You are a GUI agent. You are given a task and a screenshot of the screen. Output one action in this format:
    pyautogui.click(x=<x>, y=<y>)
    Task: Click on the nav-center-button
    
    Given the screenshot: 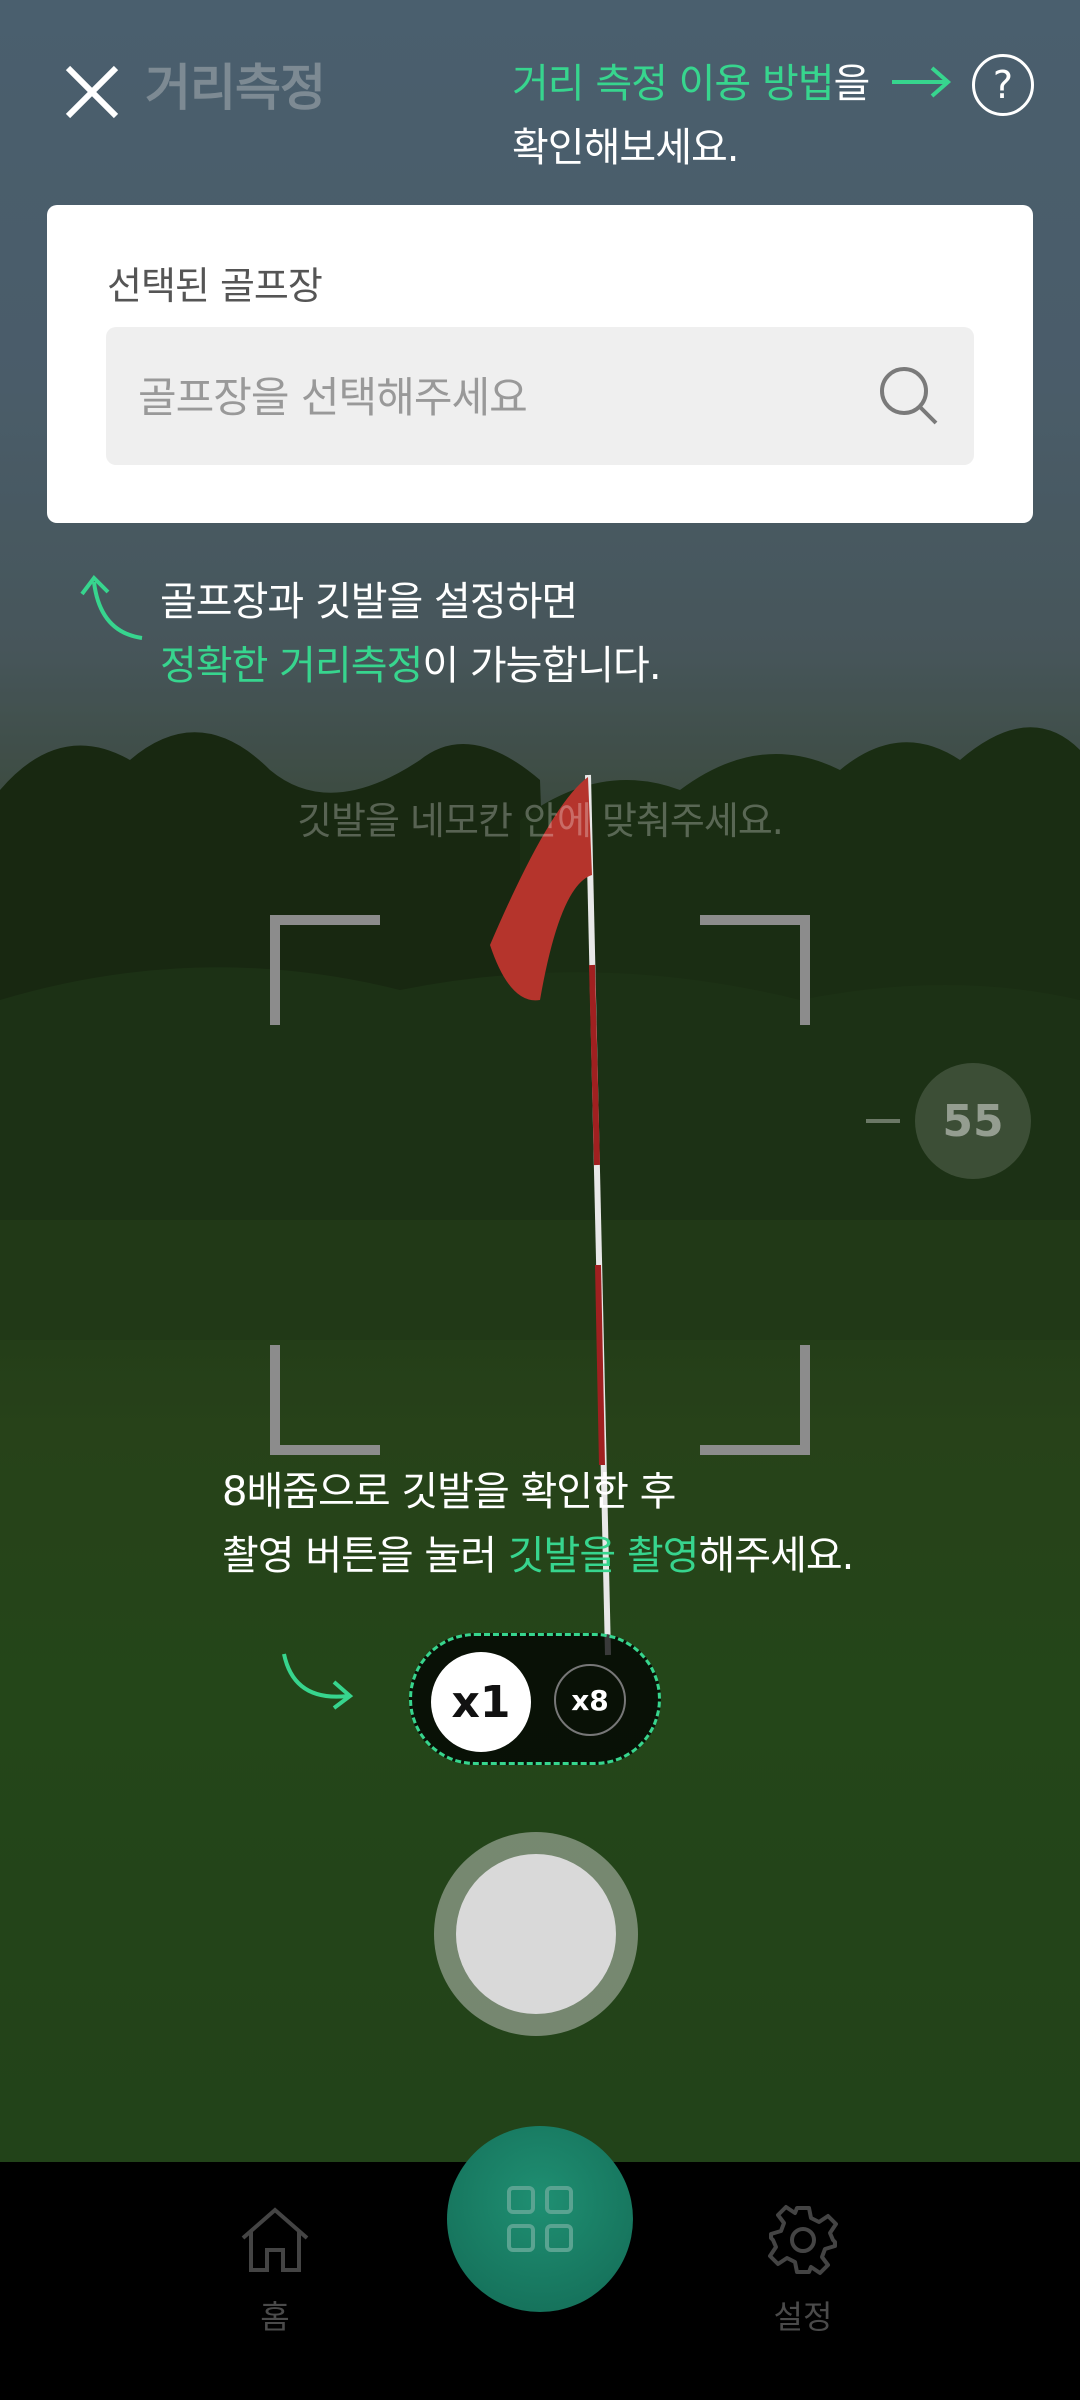 What is the action you would take?
    pyautogui.click(x=540, y=2219)
    